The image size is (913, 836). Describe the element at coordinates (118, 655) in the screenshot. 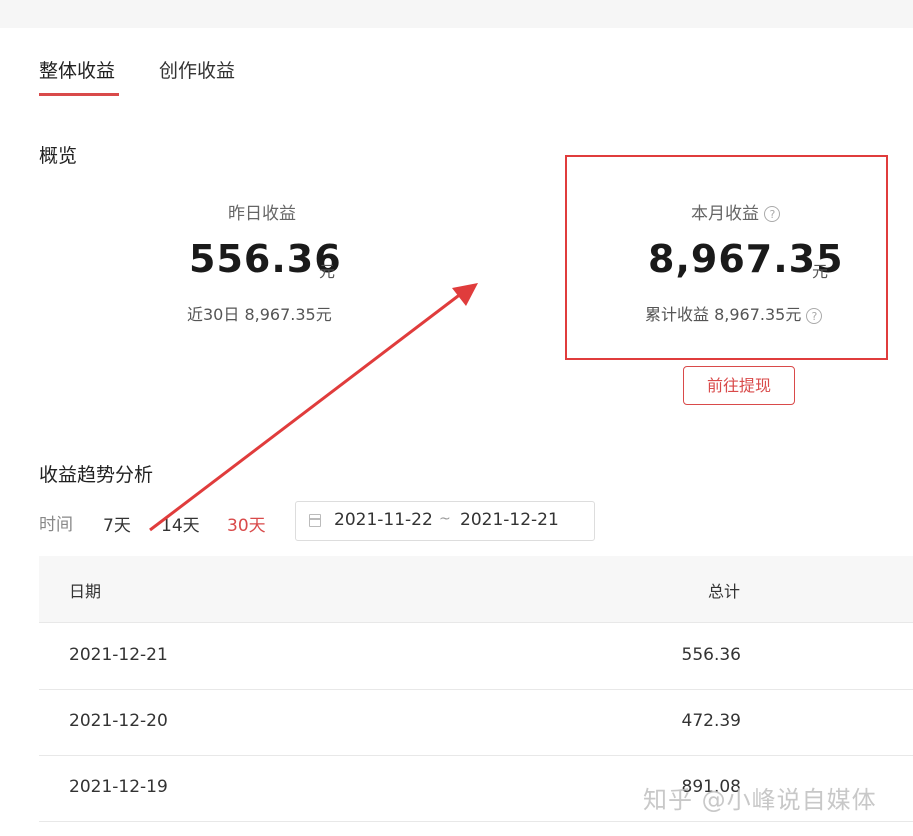

I see `row-date: 2021-12-21` at that location.